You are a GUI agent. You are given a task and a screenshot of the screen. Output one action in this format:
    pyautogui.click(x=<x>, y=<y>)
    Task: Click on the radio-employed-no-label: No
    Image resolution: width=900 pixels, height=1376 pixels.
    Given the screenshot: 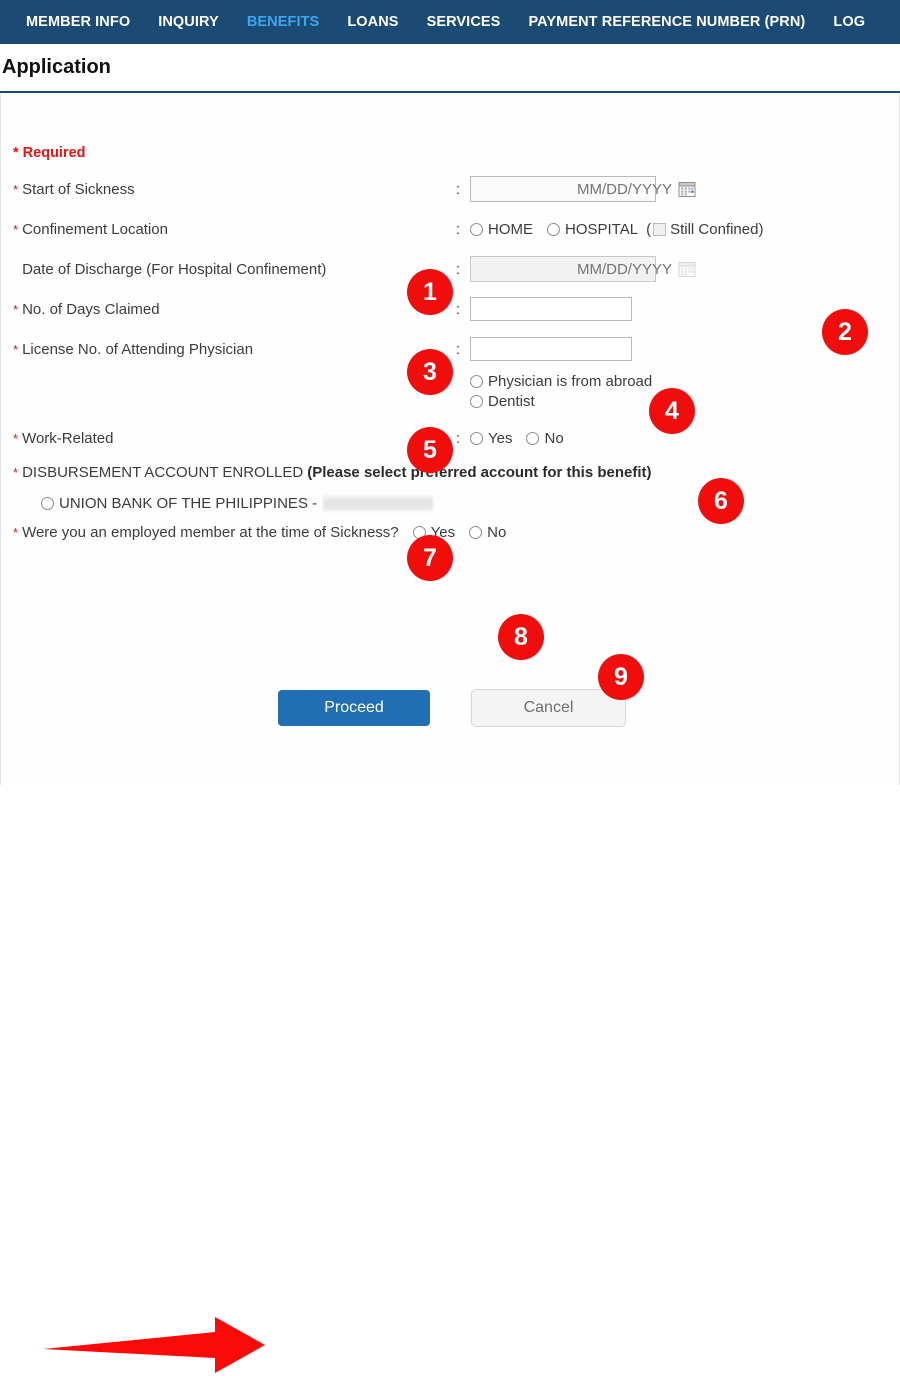 What is the action you would take?
    pyautogui.click(x=497, y=532)
    